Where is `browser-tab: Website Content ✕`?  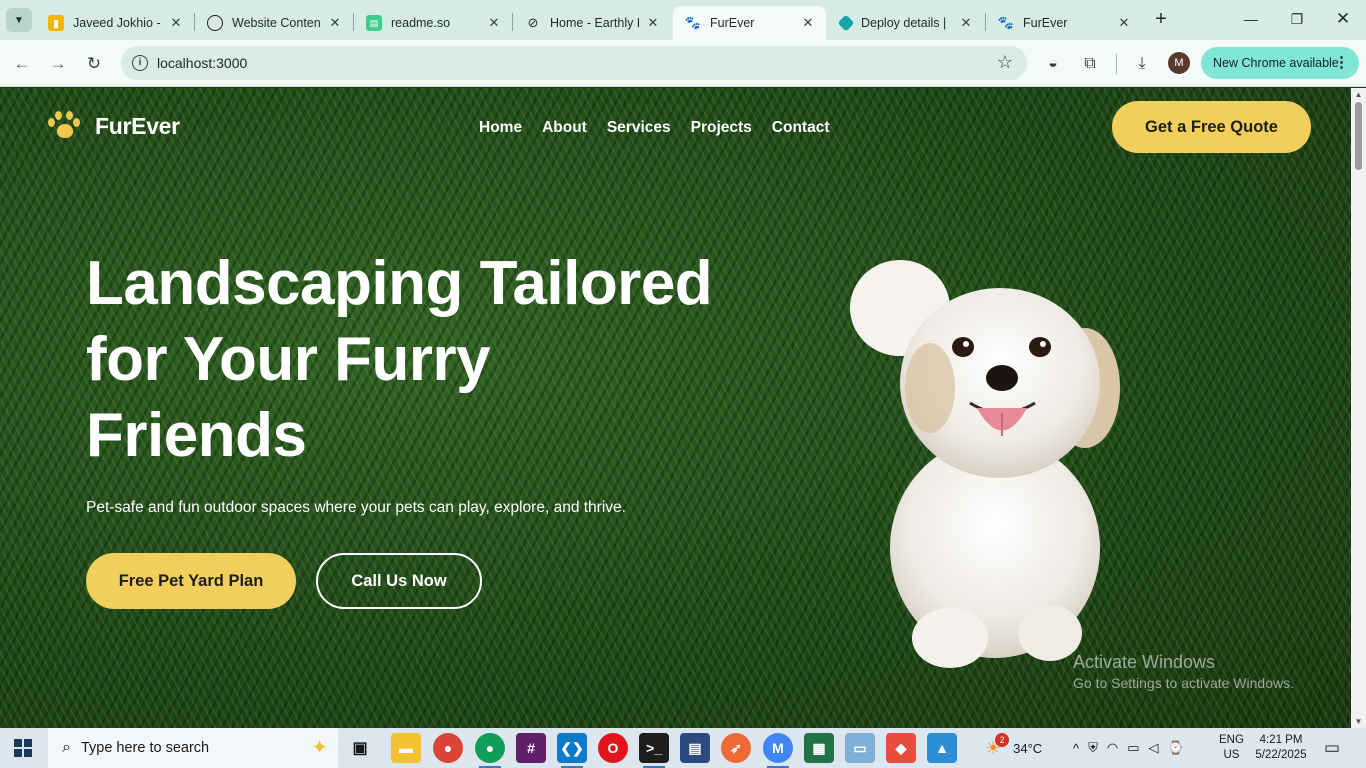 browser-tab: Website Content ✕ is located at coordinates (274, 23).